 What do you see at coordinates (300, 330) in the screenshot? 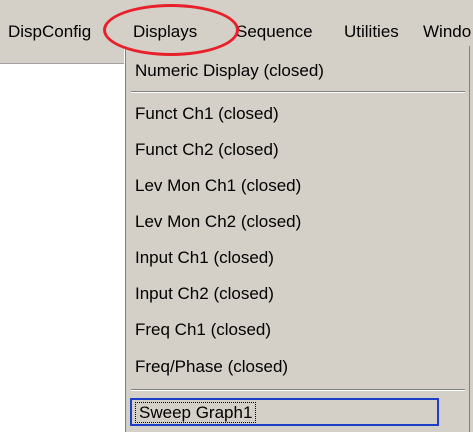
I see `menu-item-freq-ch1: Freq Ch1 (closed)` at bounding box center [300, 330].